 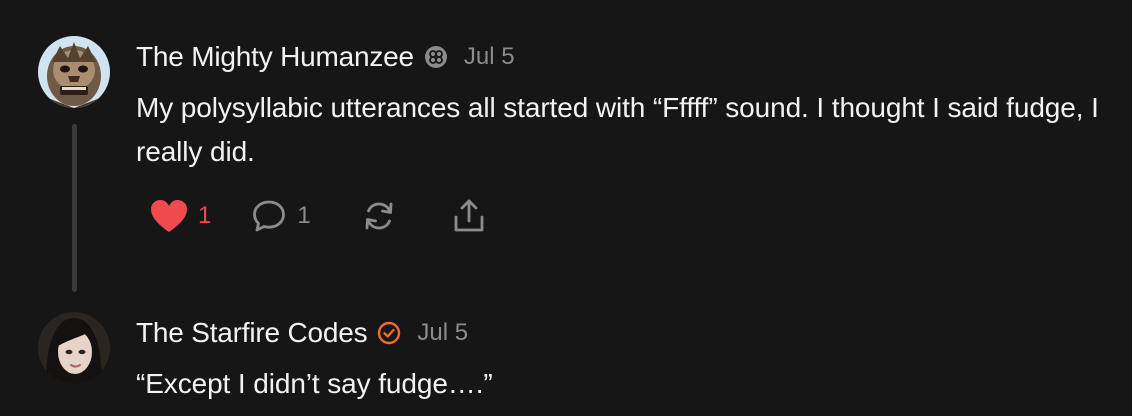 I want to click on subscriber-badge-icon, so click(x=436, y=57).